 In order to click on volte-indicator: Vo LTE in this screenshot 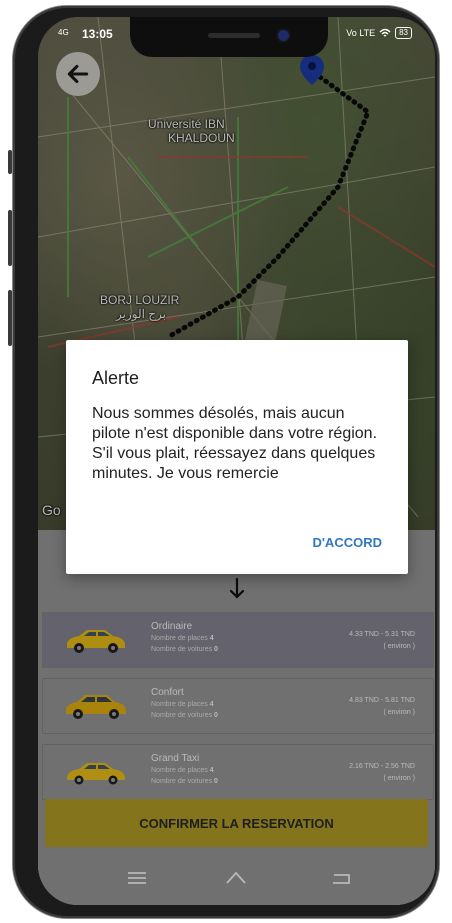, I will do `click(361, 33)`.